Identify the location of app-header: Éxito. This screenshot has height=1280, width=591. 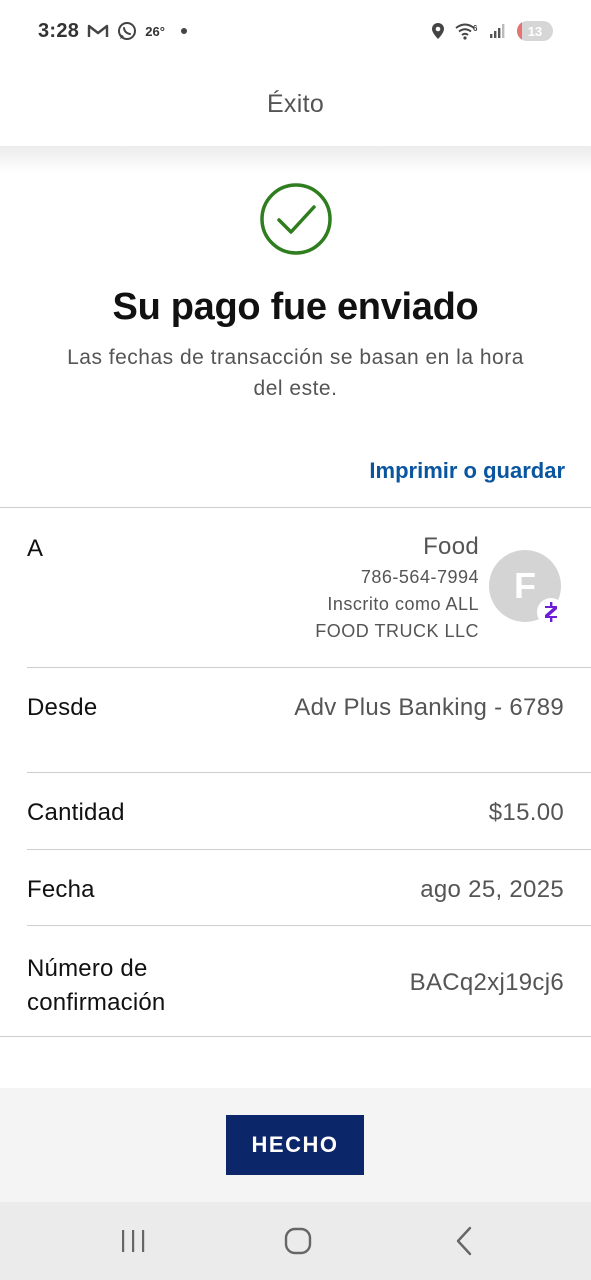
(295, 104).